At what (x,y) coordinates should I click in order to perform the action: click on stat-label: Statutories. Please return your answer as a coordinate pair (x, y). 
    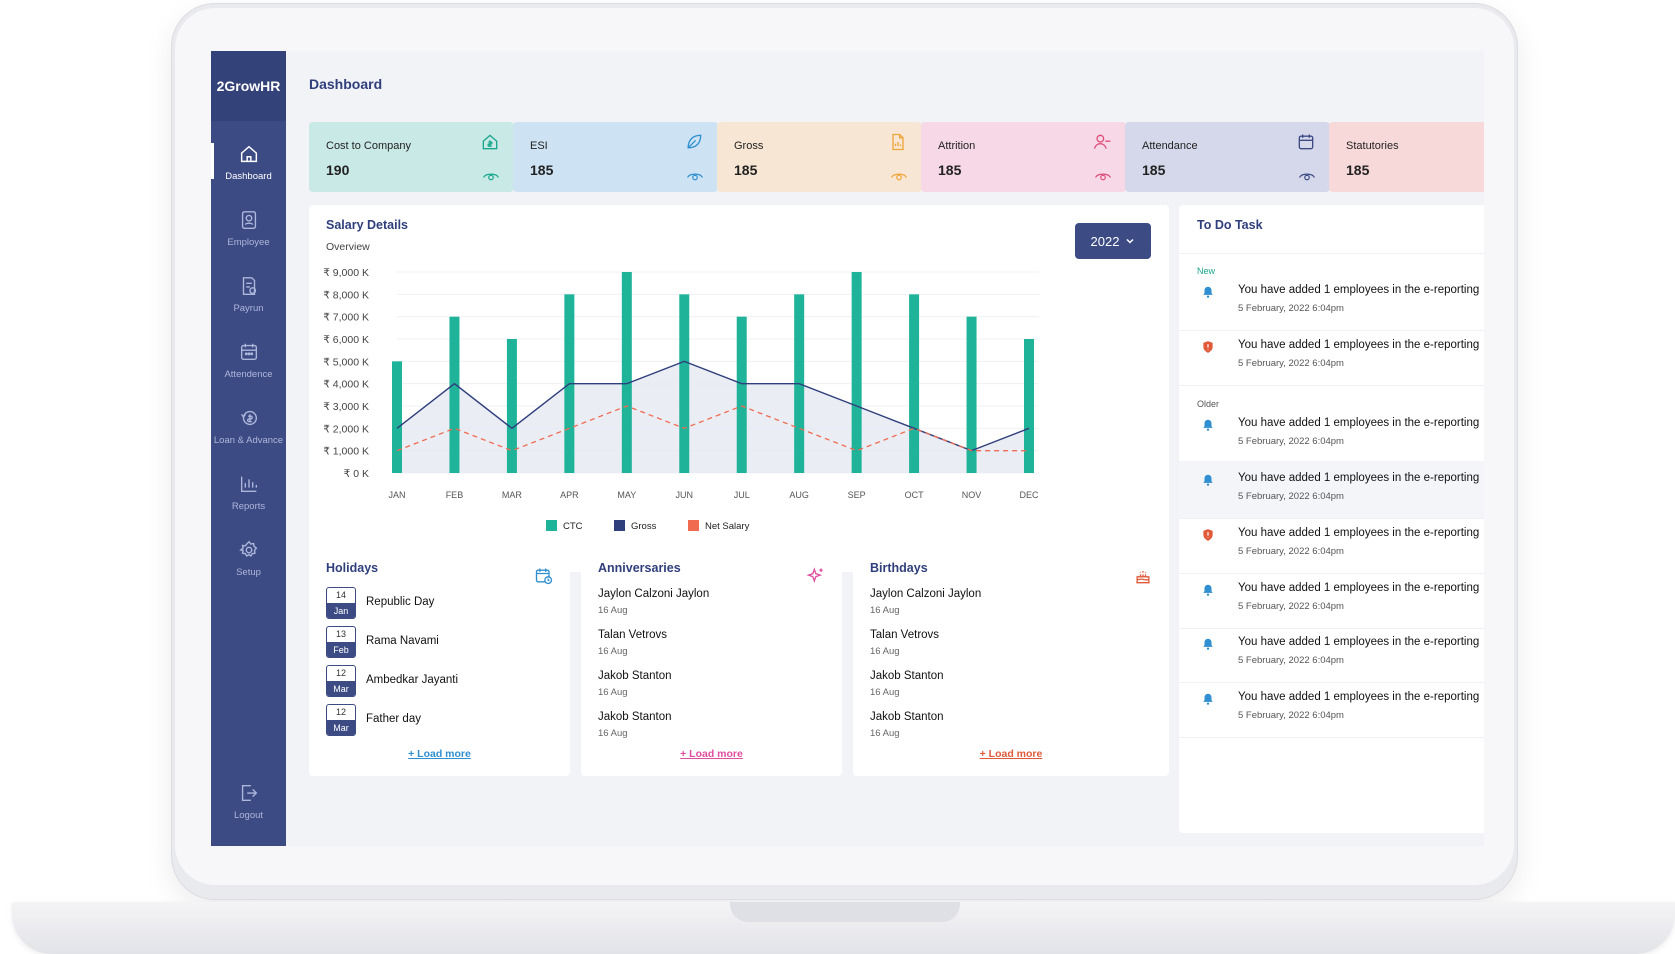
    Looking at the image, I should click on (1372, 146).